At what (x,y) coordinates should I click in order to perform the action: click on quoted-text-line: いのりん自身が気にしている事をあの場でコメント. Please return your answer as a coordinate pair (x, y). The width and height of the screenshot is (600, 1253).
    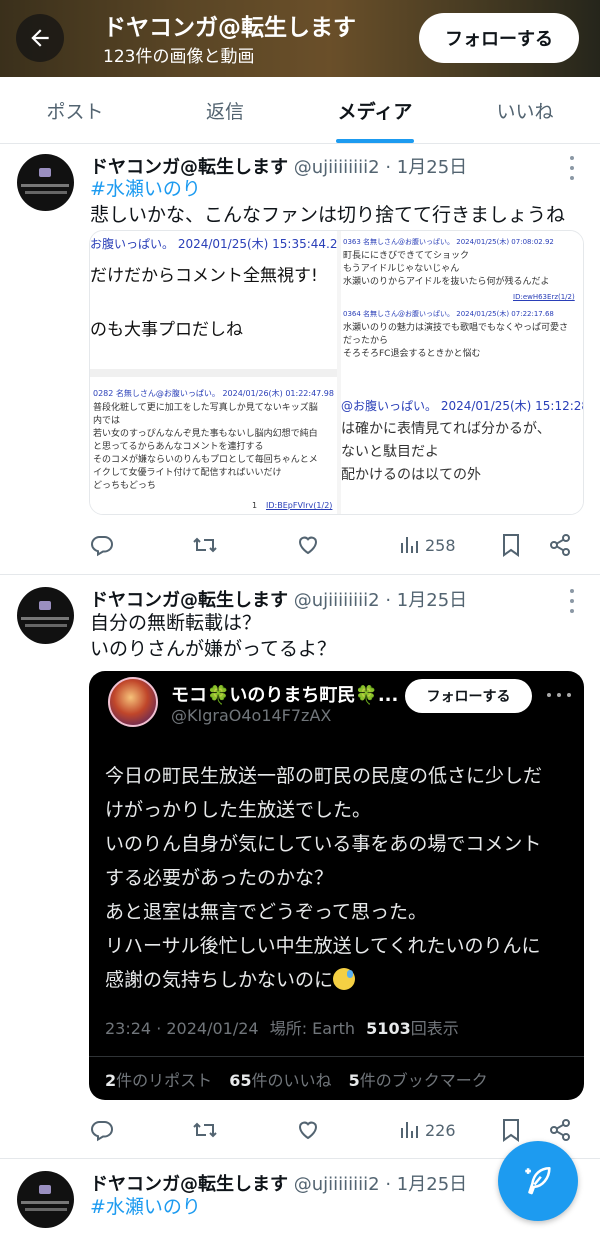
    Looking at the image, I should click on (323, 844).